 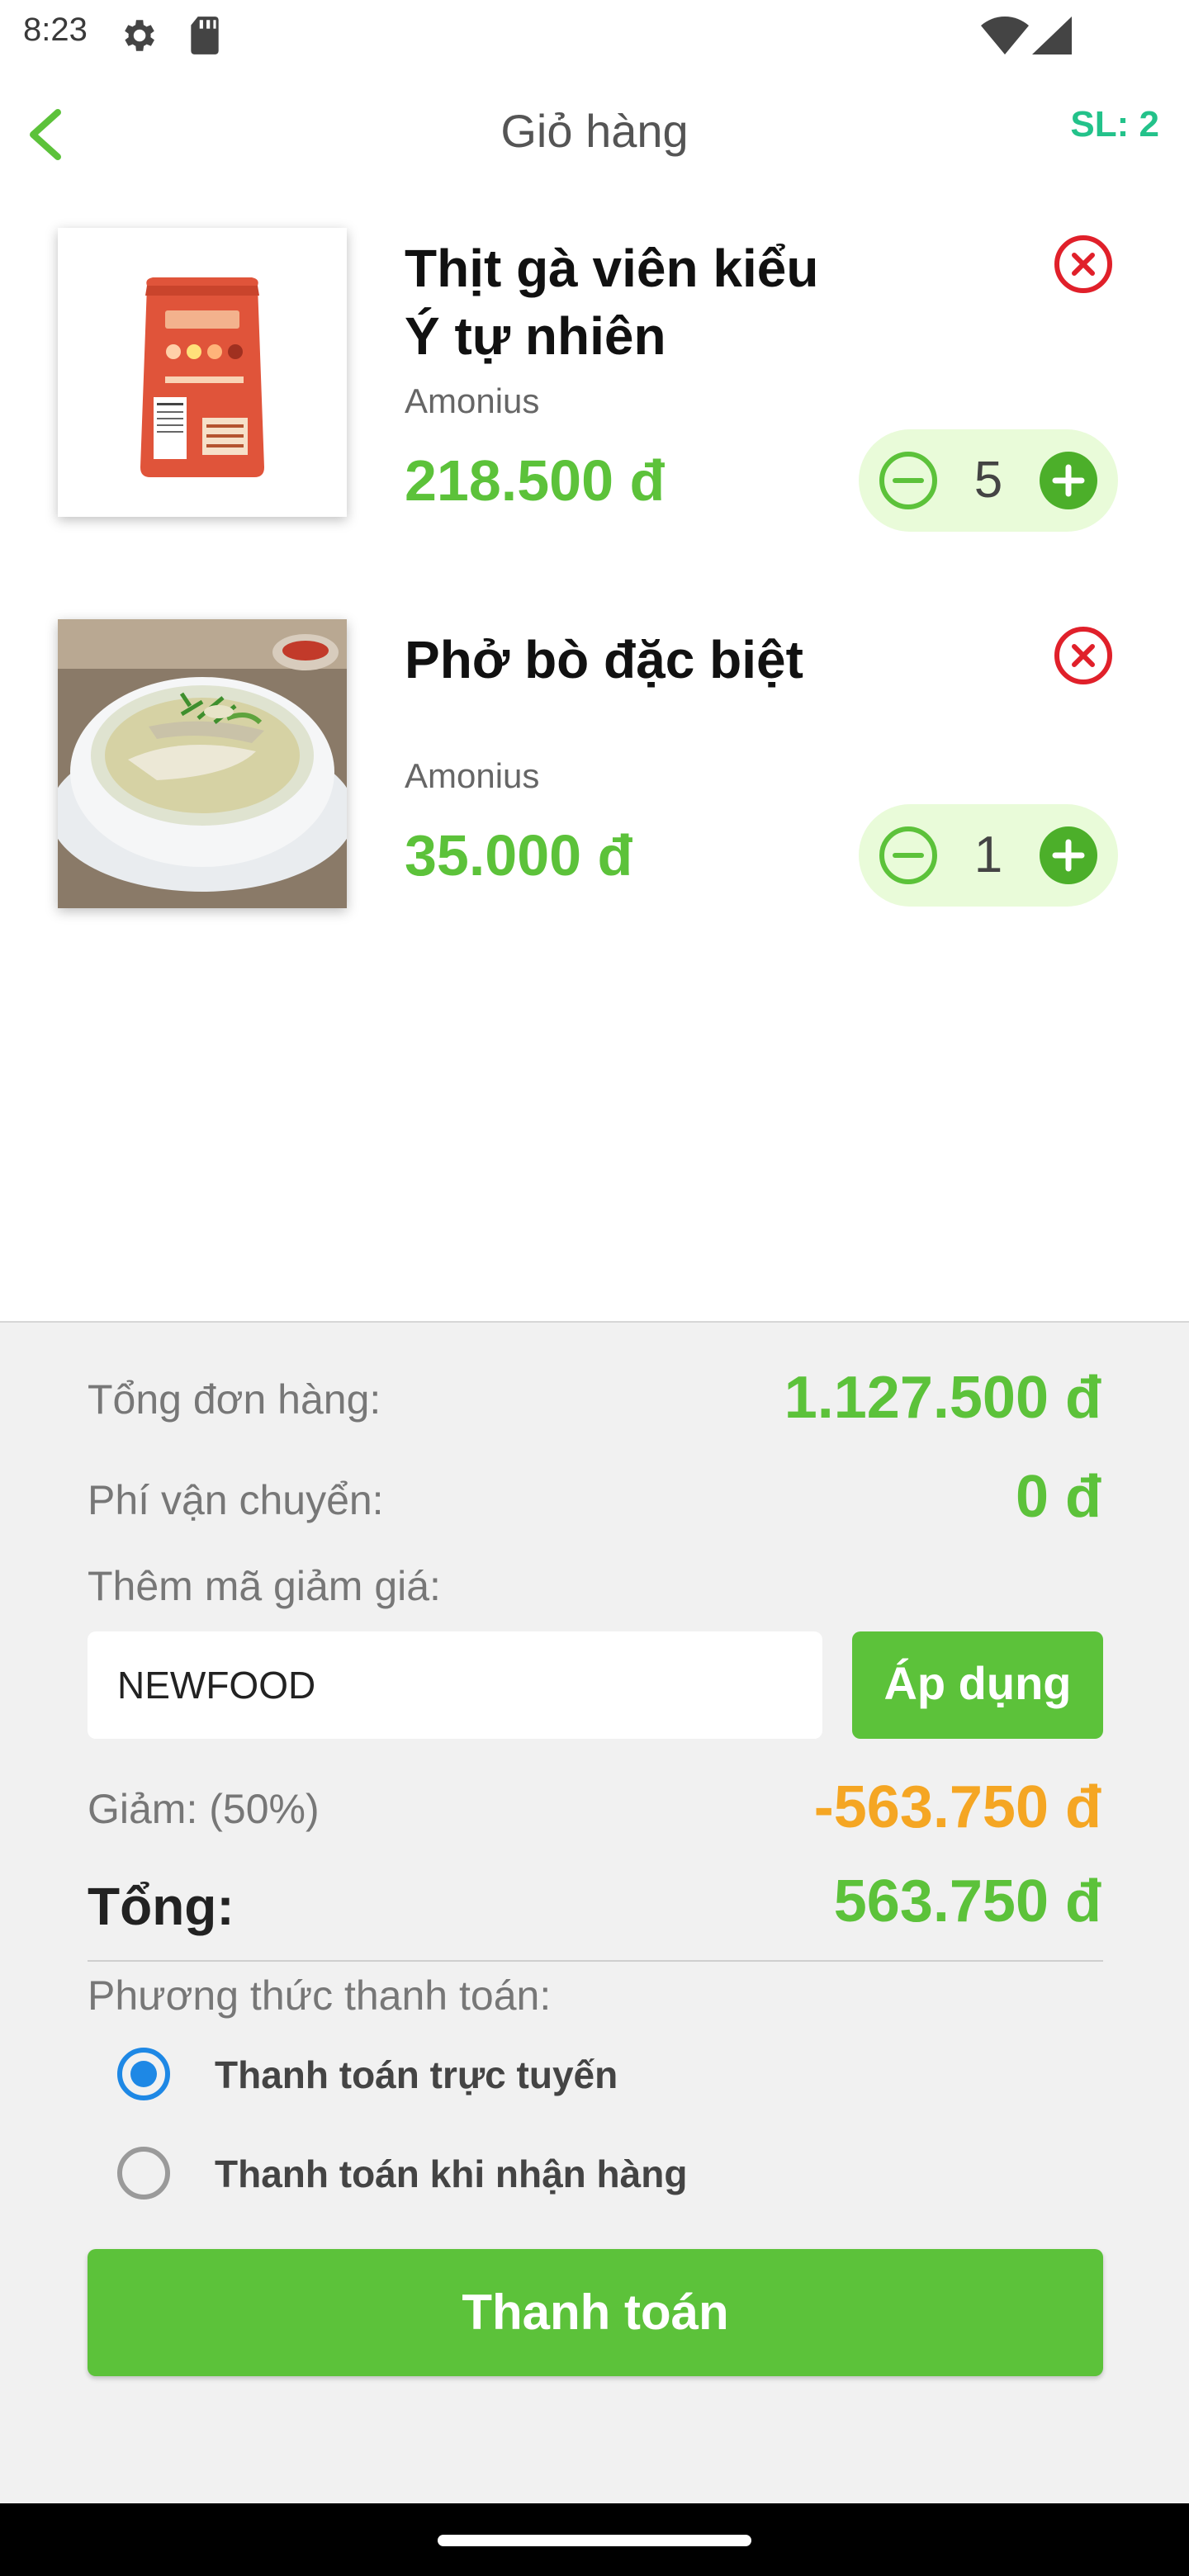 What do you see at coordinates (594, 771) in the screenshot?
I see `cart-item: Phở bò đặc biệt Amonius 35.000 đ 1` at bounding box center [594, 771].